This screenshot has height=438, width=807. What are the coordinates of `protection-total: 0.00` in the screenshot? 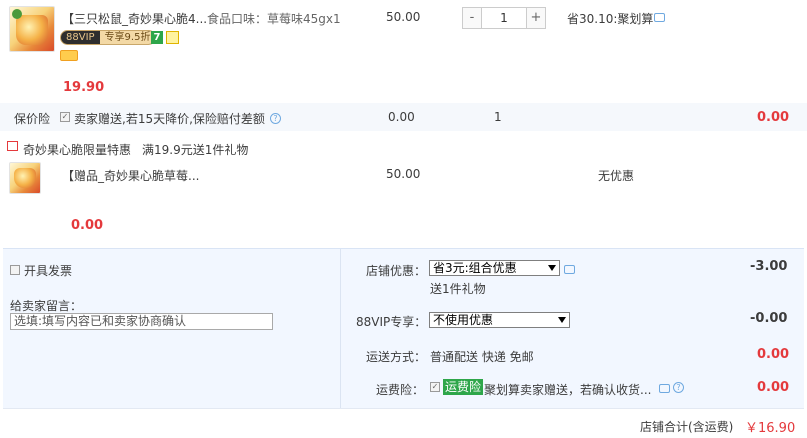 It's located at (773, 117).